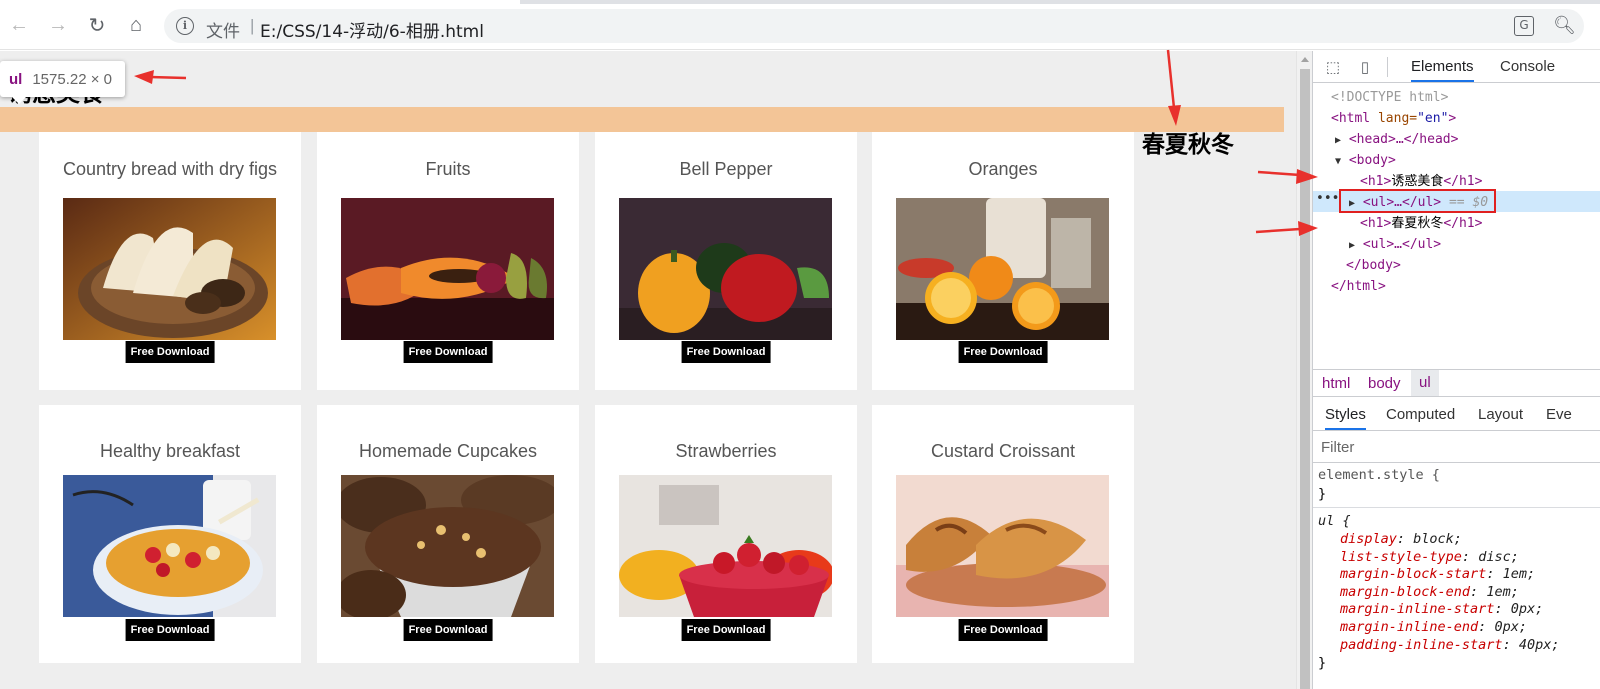 Image resolution: width=1600 pixels, height=689 pixels. I want to click on arrow-to-second-heading, so click(1171, 79).